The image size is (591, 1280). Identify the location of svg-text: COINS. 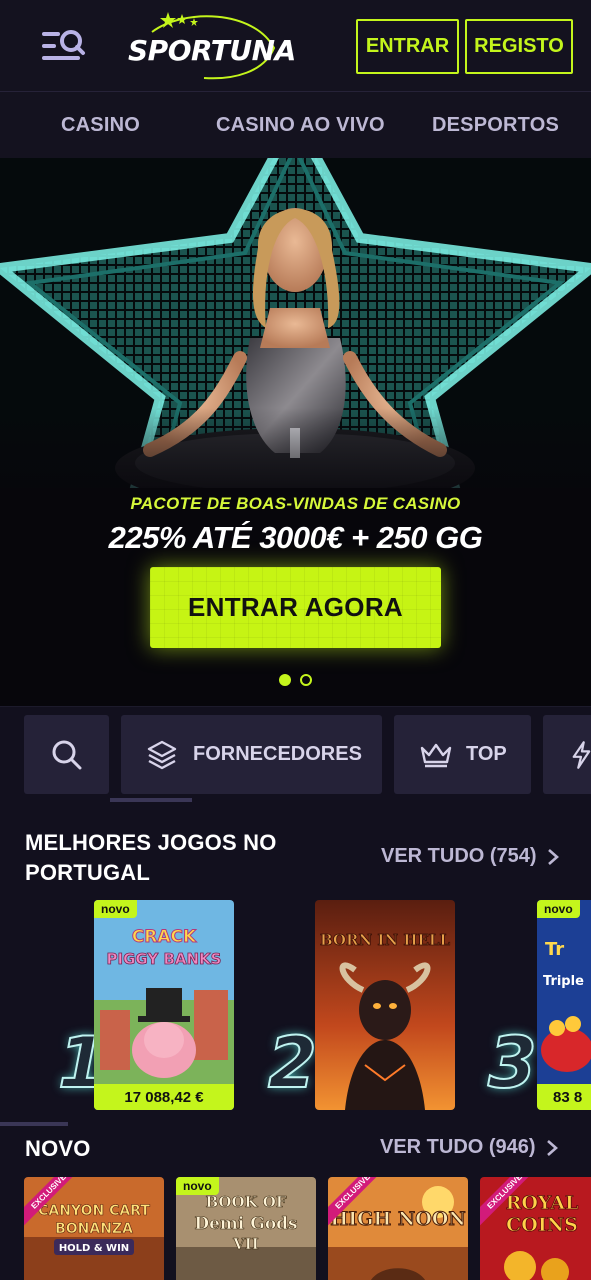
(542, 1225).